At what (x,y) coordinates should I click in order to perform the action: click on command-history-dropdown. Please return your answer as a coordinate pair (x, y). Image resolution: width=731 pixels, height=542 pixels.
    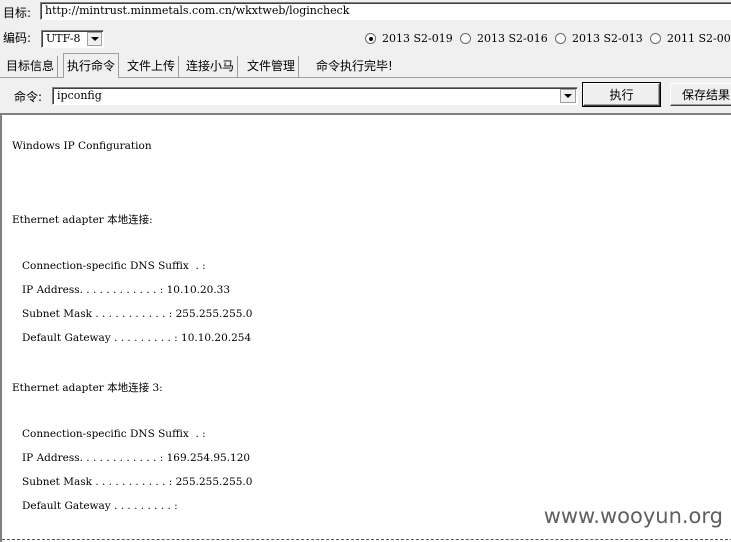
    Looking at the image, I should click on (568, 96).